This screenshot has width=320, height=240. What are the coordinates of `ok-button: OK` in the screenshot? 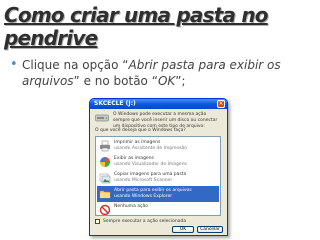 It's located at (183, 229).